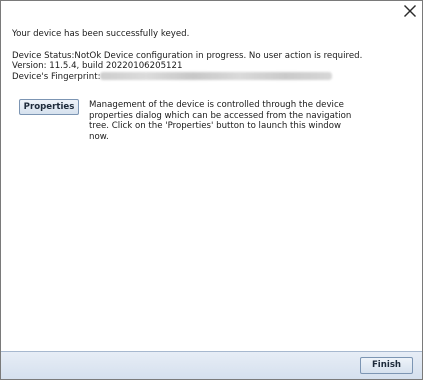 The image size is (423, 380). I want to click on title-bar, so click(211, 11).